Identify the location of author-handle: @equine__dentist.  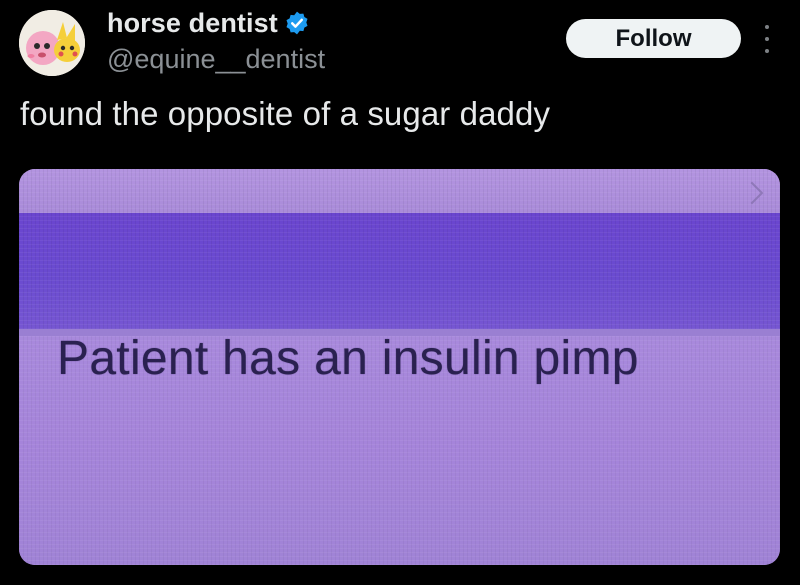
(216, 59).